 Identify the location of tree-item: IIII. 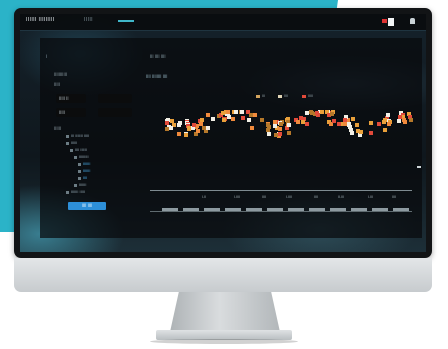
(82, 178).